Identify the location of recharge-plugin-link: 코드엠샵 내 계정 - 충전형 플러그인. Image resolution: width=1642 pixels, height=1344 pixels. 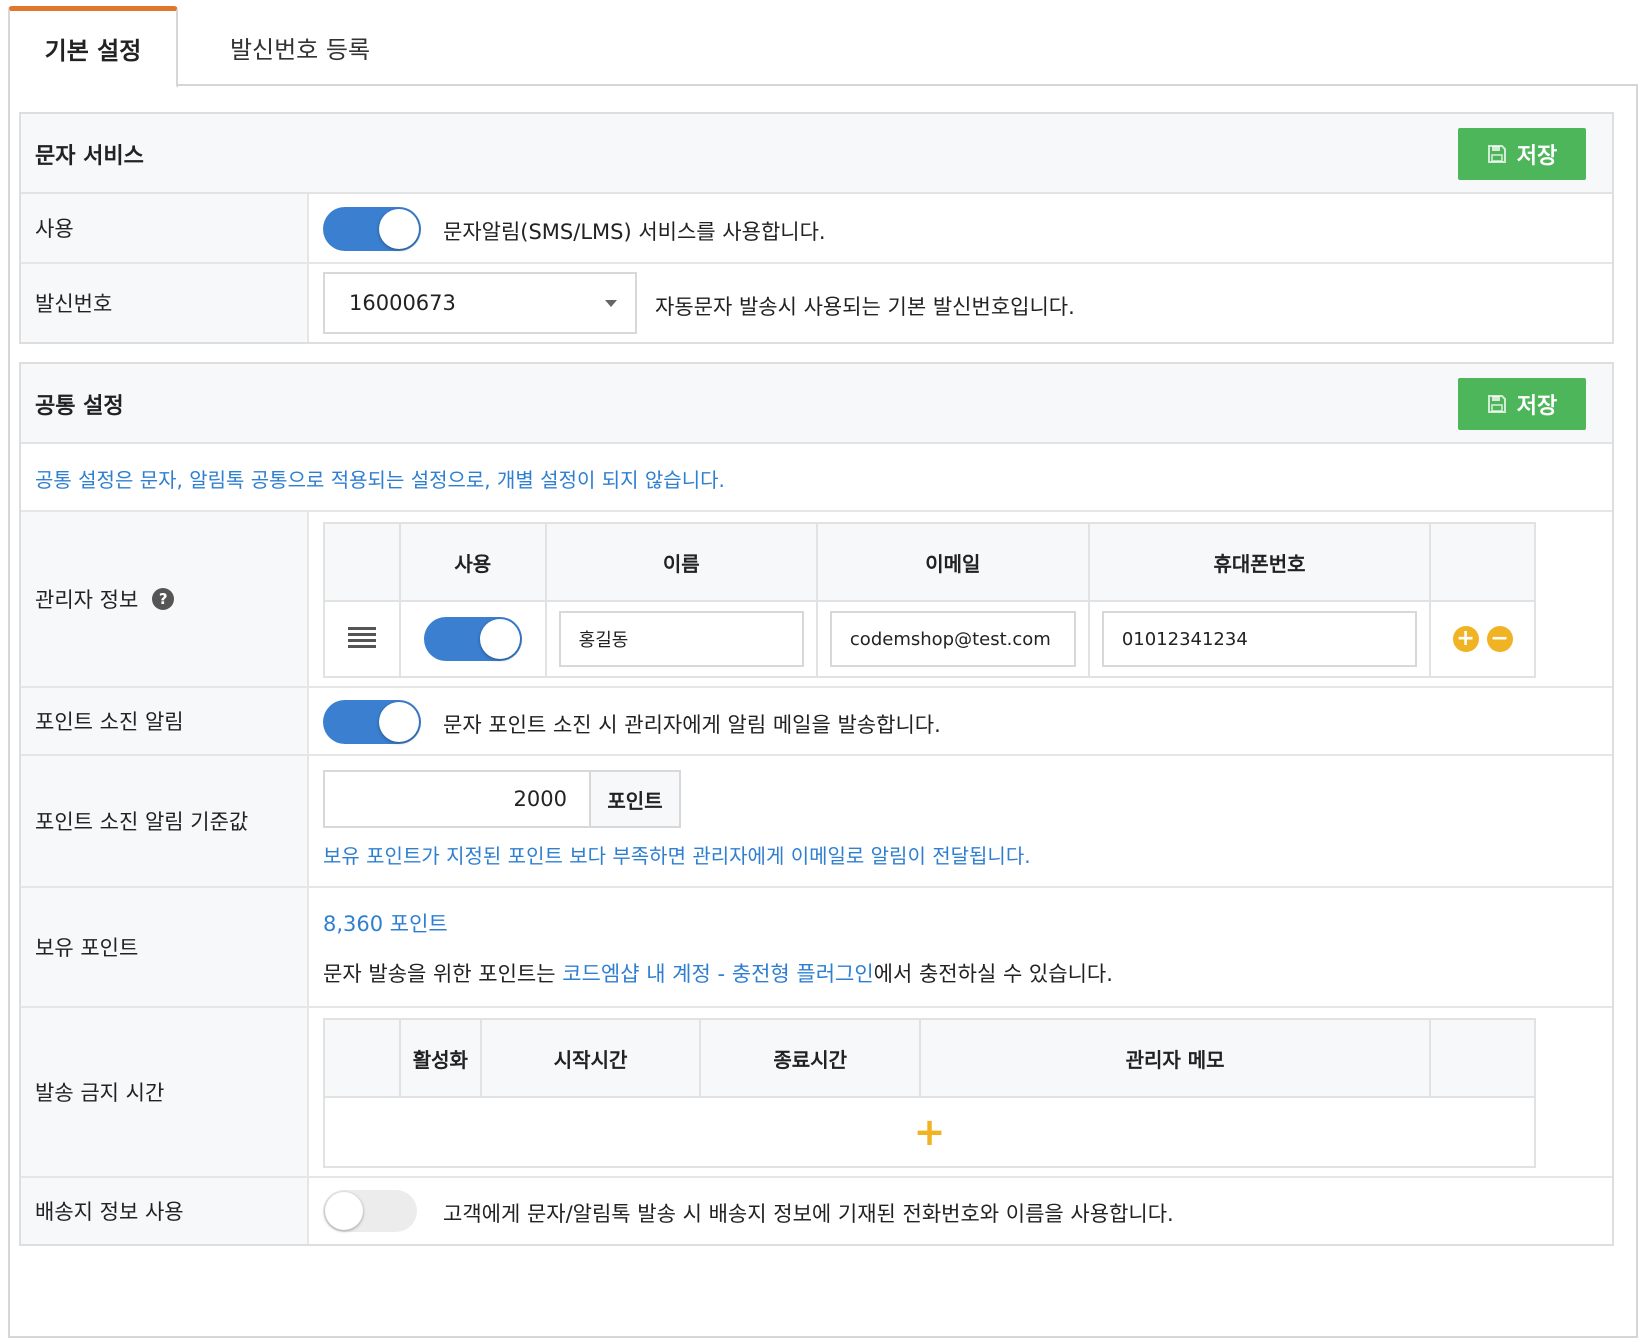
(717, 974).